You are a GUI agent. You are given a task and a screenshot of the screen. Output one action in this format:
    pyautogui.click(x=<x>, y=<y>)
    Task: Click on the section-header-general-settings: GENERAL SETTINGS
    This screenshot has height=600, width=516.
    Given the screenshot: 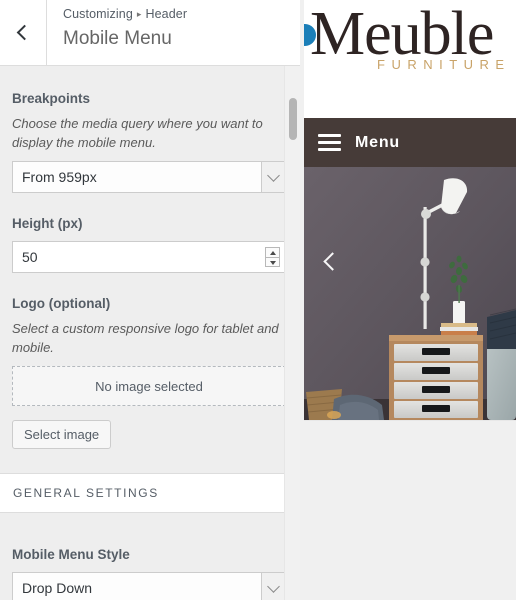 What is the action you would take?
    pyautogui.click(x=150, y=493)
    